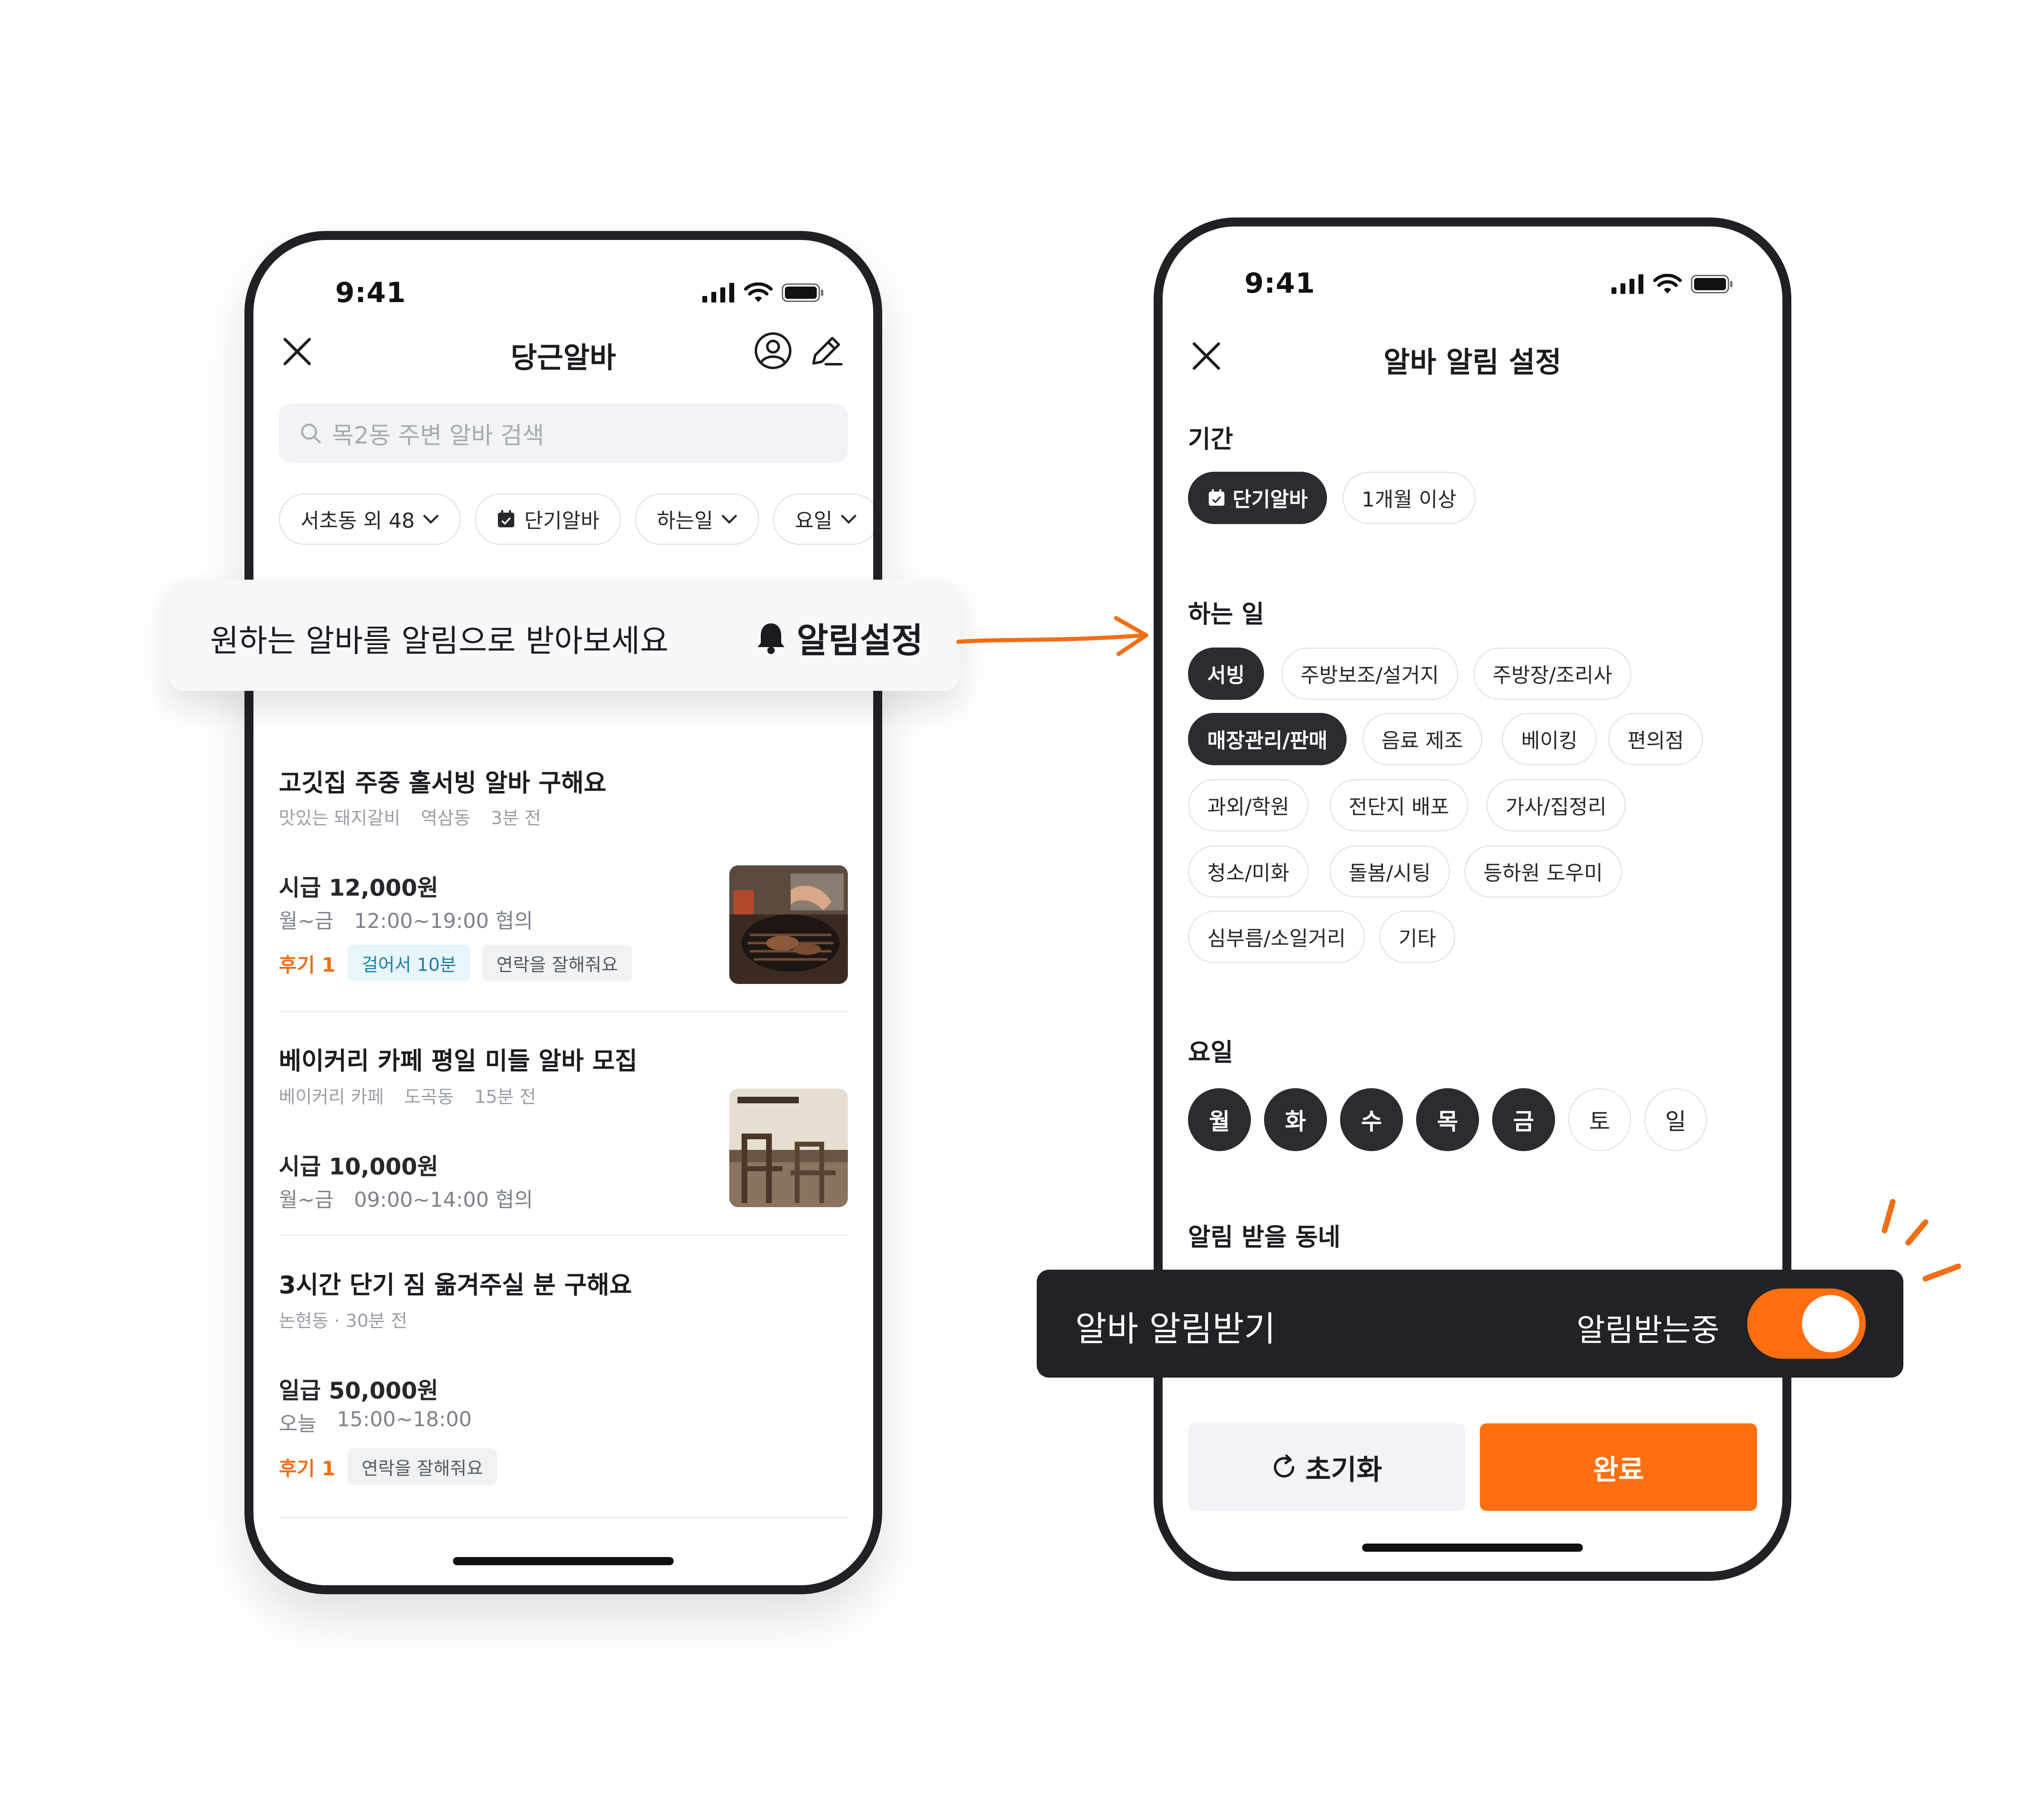 The width and height of the screenshot is (2044, 1797). What do you see at coordinates (859, 641) in the screenshot?
I see `banner-action-label: 알림설정` at bounding box center [859, 641].